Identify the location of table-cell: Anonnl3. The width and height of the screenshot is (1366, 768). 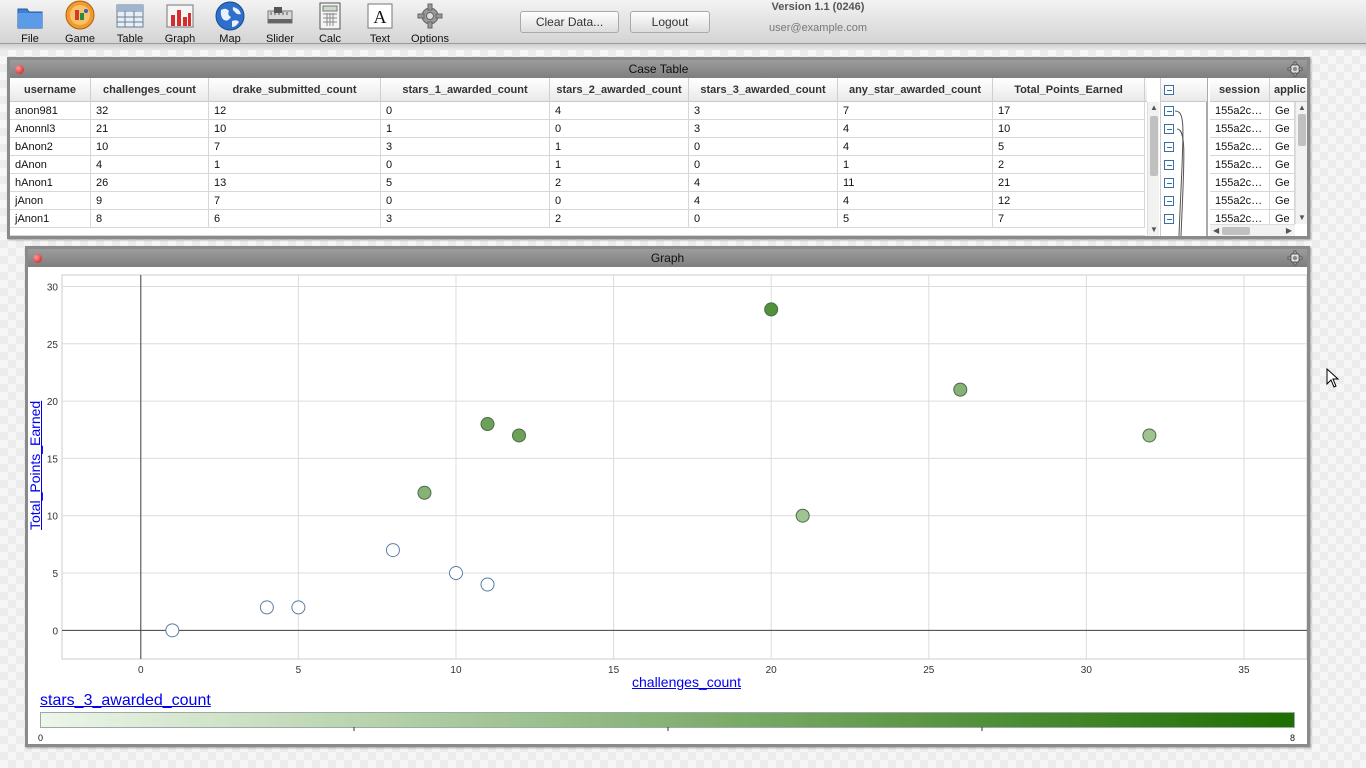
(50, 129).